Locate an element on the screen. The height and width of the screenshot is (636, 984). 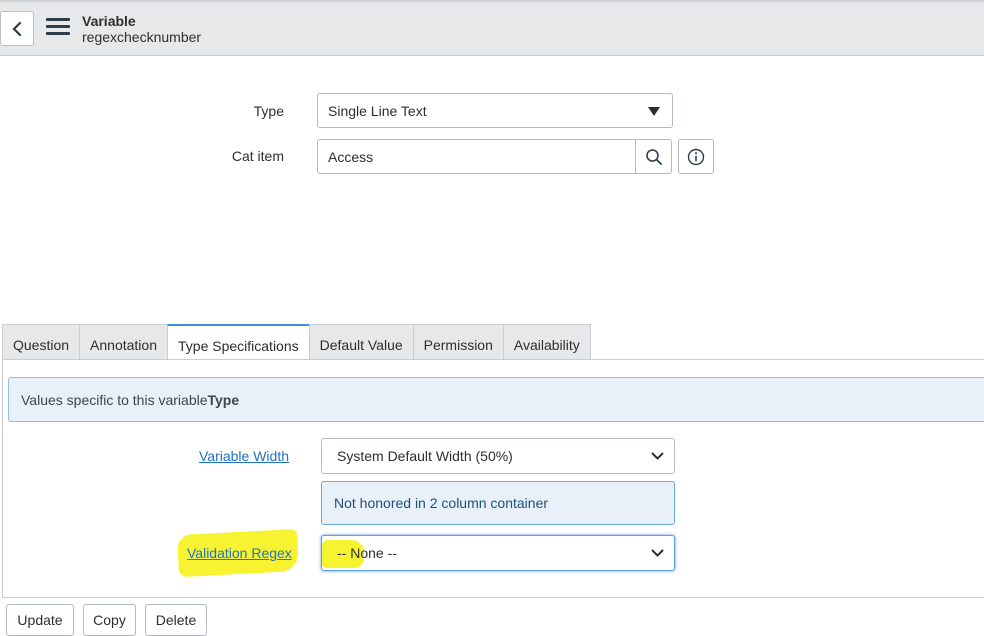
info-banner-text: Values specific to this variable is located at coordinates (114, 399).